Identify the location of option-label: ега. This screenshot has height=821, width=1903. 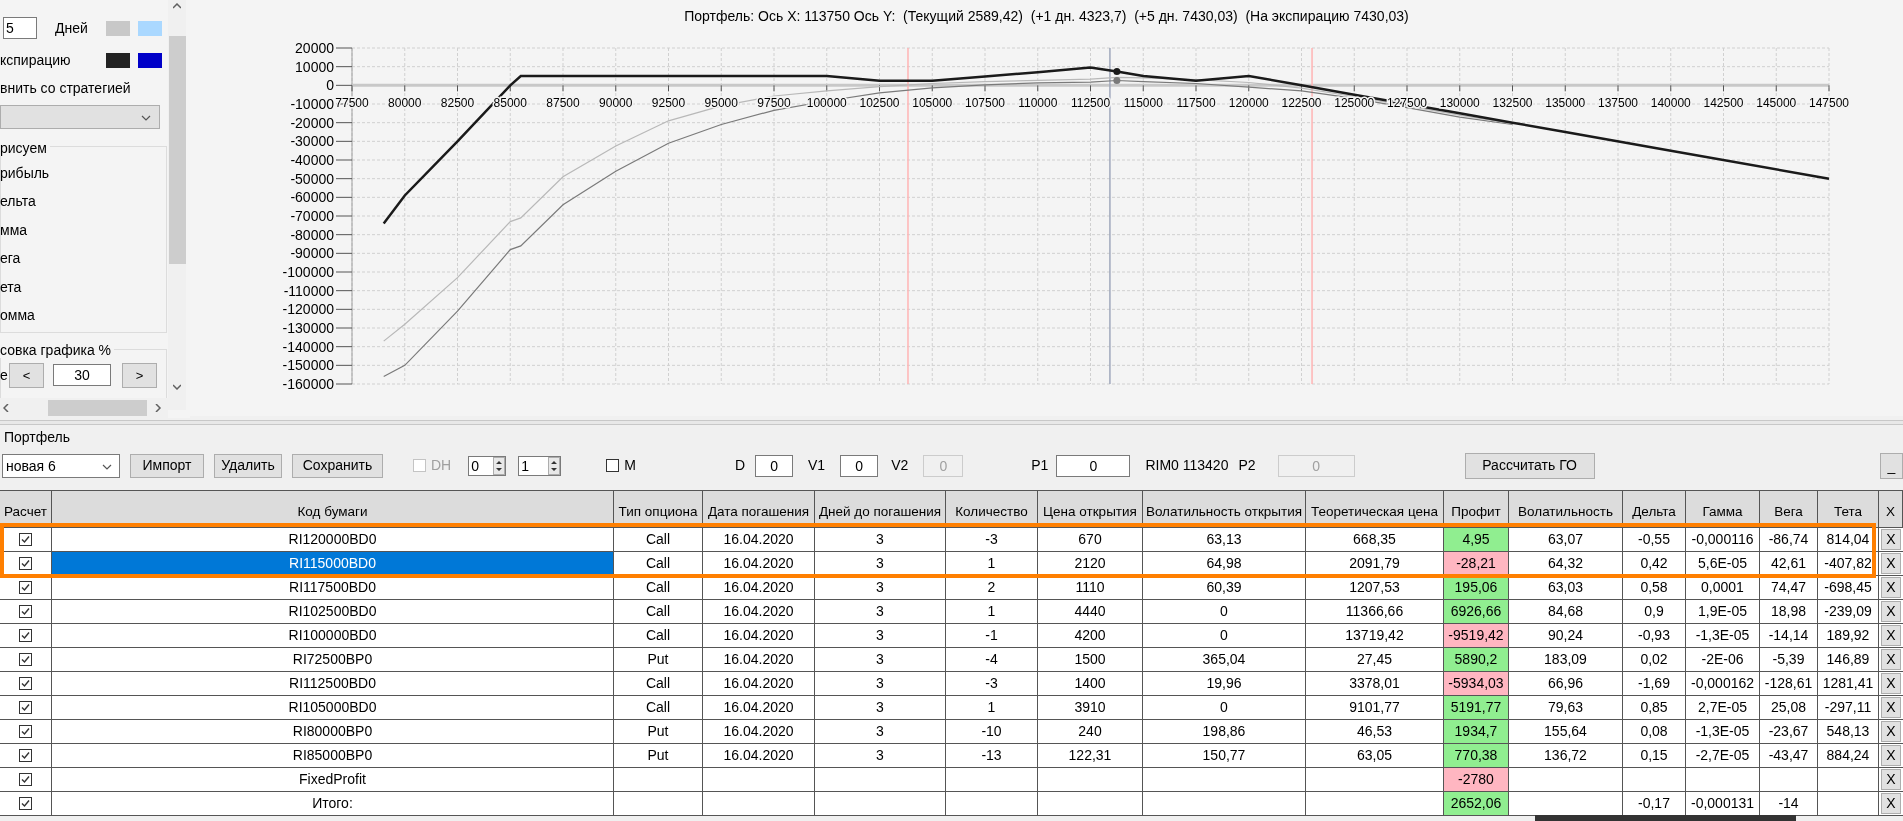
(10, 258).